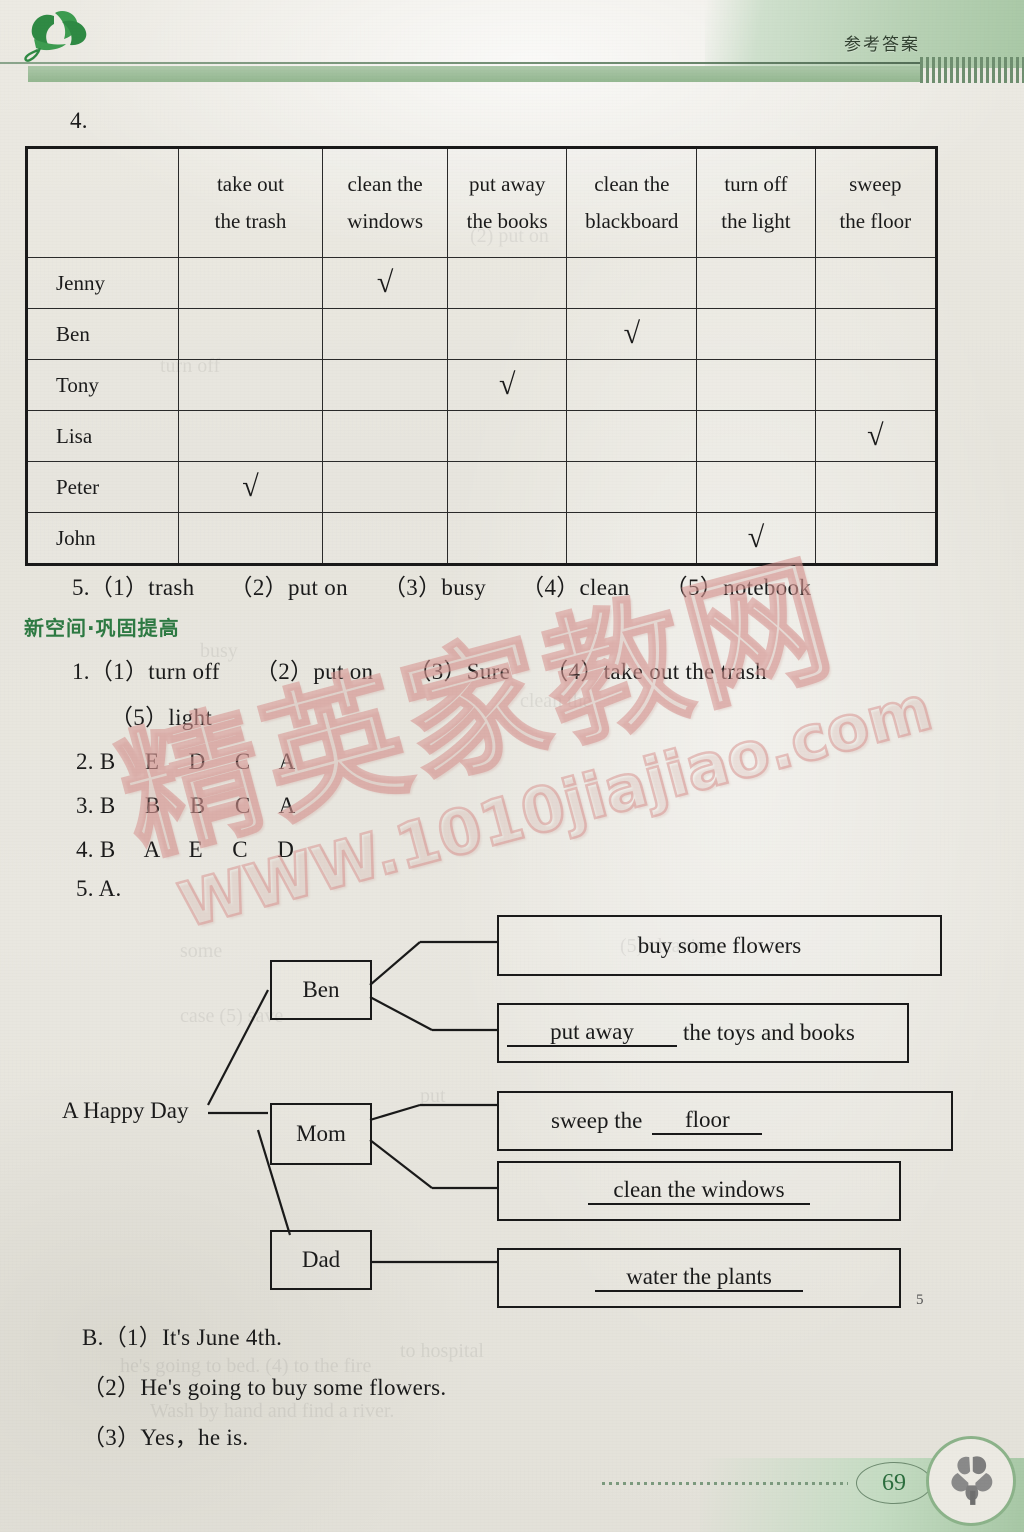 This screenshot has width=1024, height=1532. I want to click on table-row: Peter √, so click(482, 487).